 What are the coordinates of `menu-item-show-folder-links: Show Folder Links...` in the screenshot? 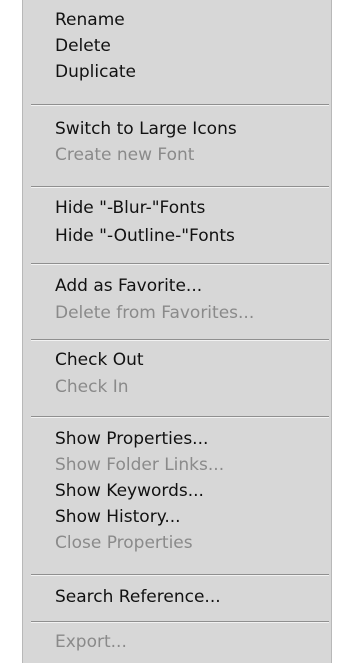 It's located at (140, 465).